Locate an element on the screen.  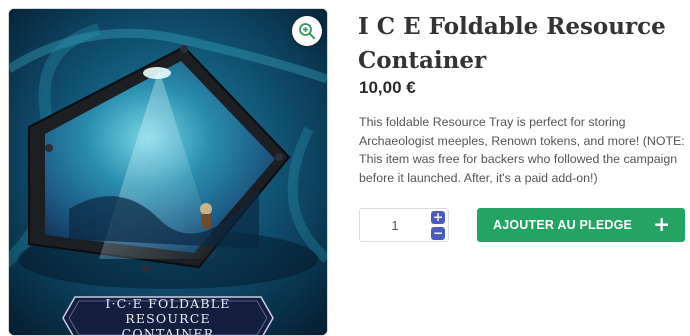
image-title-banner: I·C·E Foldable Resource Container is located at coordinates (168, 315).